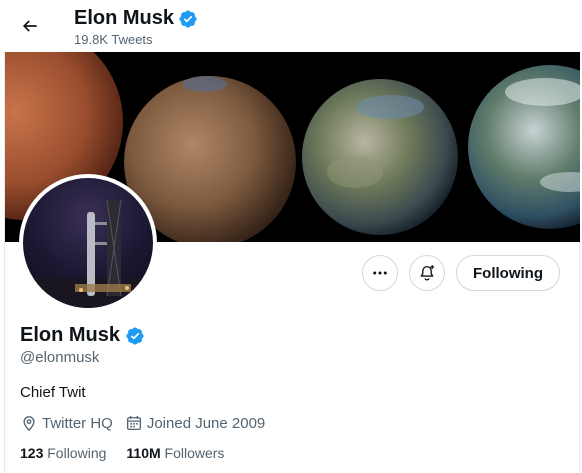 The image size is (582, 473). I want to click on profile-stats: 123 Following 110M Followers, so click(122, 453).